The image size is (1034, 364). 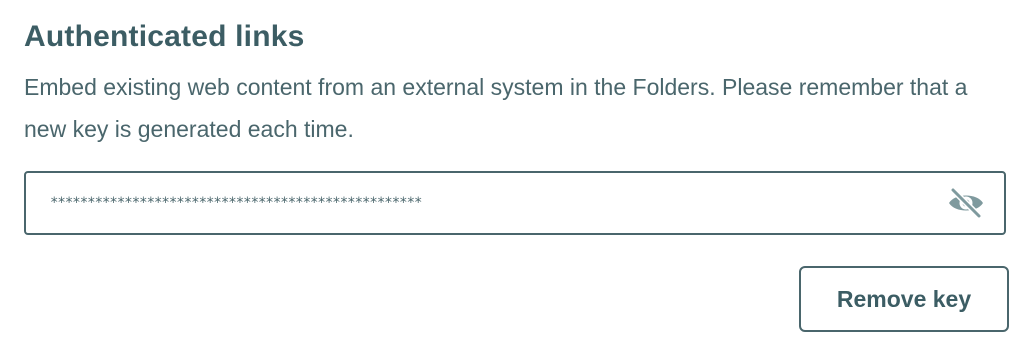 I want to click on eye-slash-icon, so click(x=966, y=203).